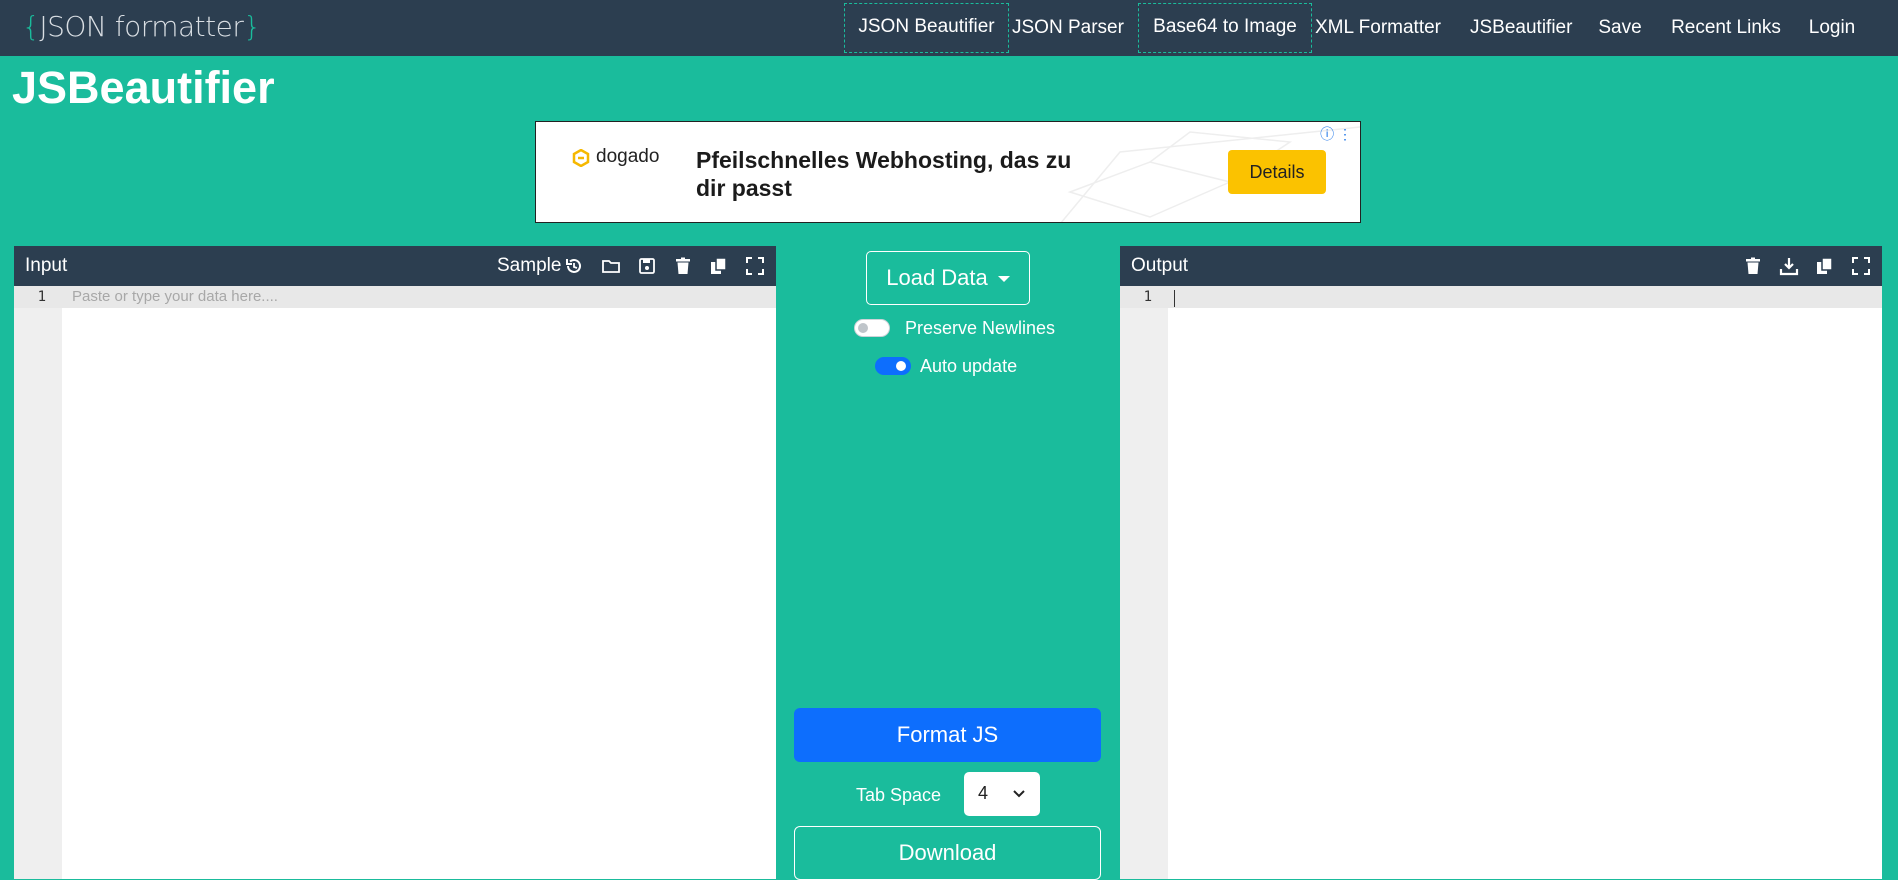  What do you see at coordinates (574, 266) in the screenshot?
I see `history-icon` at bounding box center [574, 266].